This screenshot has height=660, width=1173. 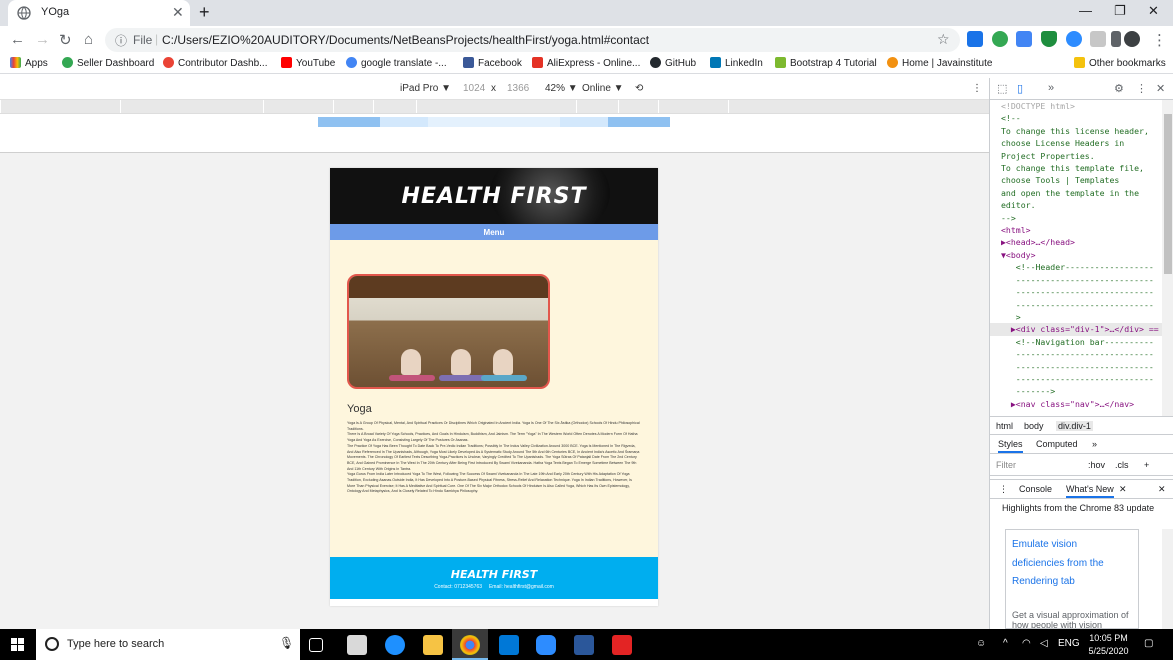 I want to click on notifications-icon: ▢, so click(x=1148, y=643).